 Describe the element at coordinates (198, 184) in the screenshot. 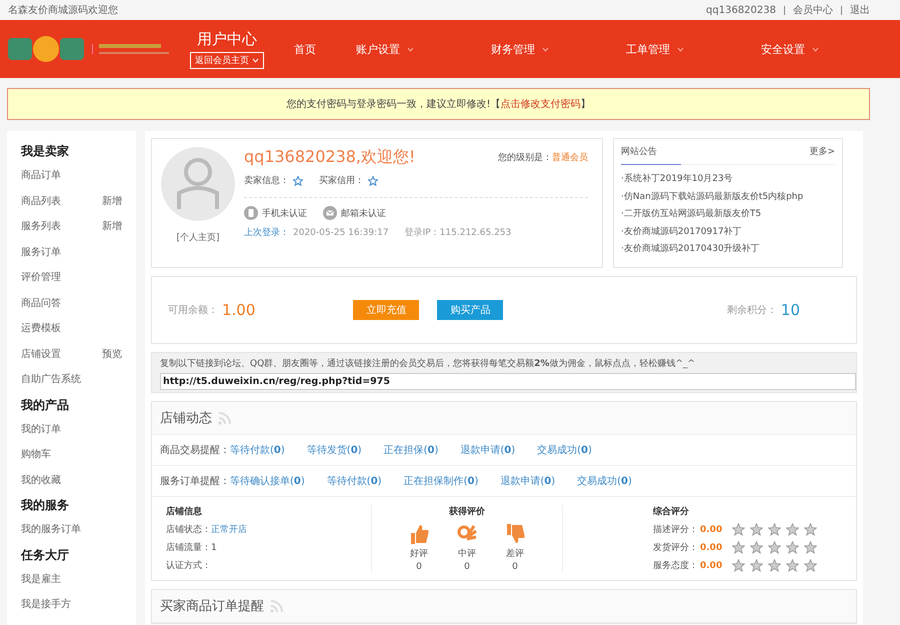

I see `avatar-icon` at that location.